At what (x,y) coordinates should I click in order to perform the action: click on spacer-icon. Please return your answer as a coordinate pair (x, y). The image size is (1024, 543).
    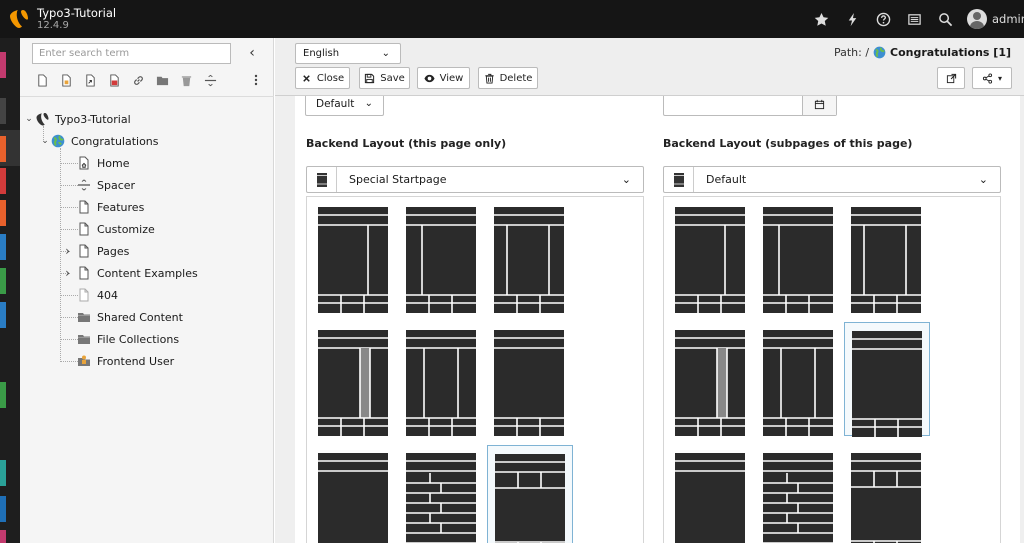
    Looking at the image, I should click on (210, 80).